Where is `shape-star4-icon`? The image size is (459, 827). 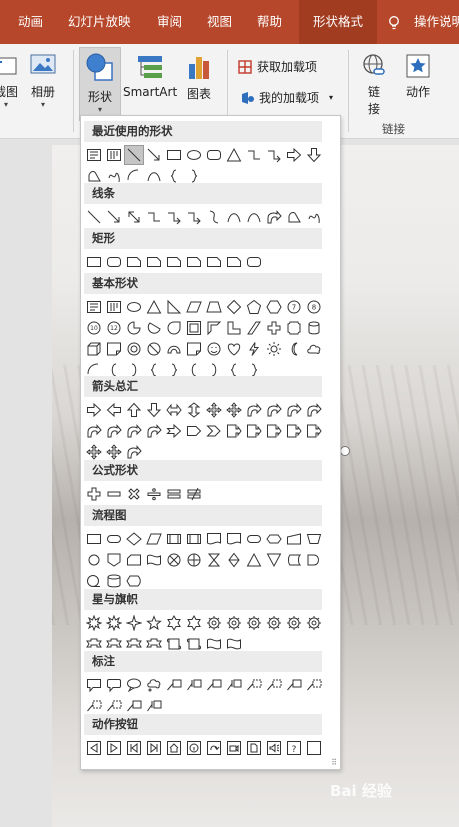
shape-star4-icon is located at coordinates (134, 623).